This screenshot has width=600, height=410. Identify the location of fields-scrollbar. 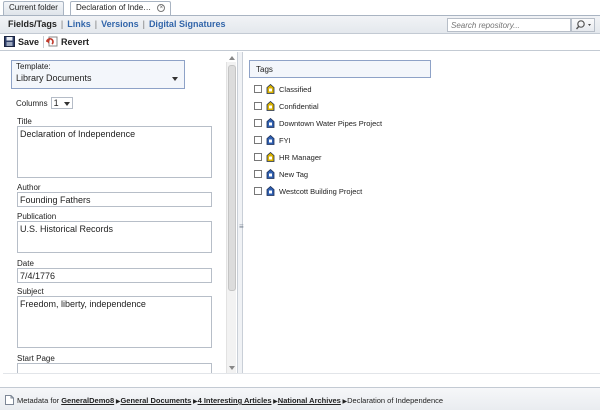
(231, 214).